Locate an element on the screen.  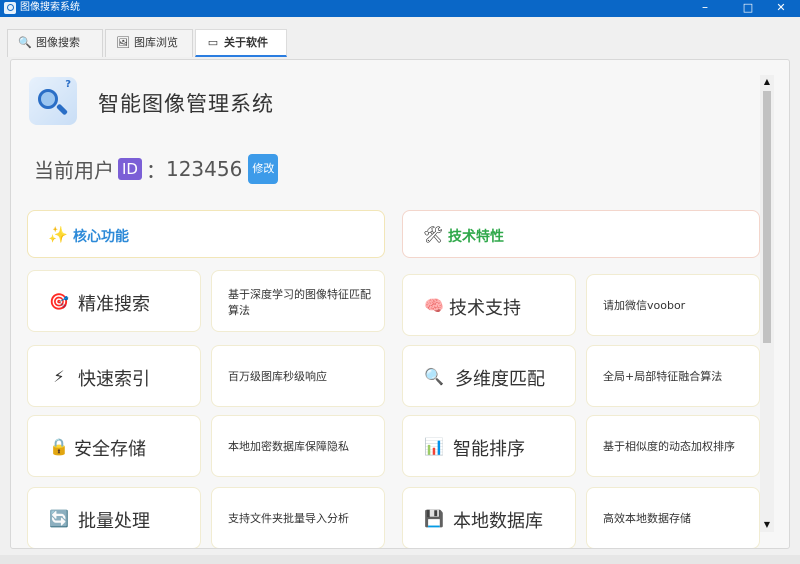
feature-card-secure-storage: 🔒 安全存储 is located at coordinates (114, 446).